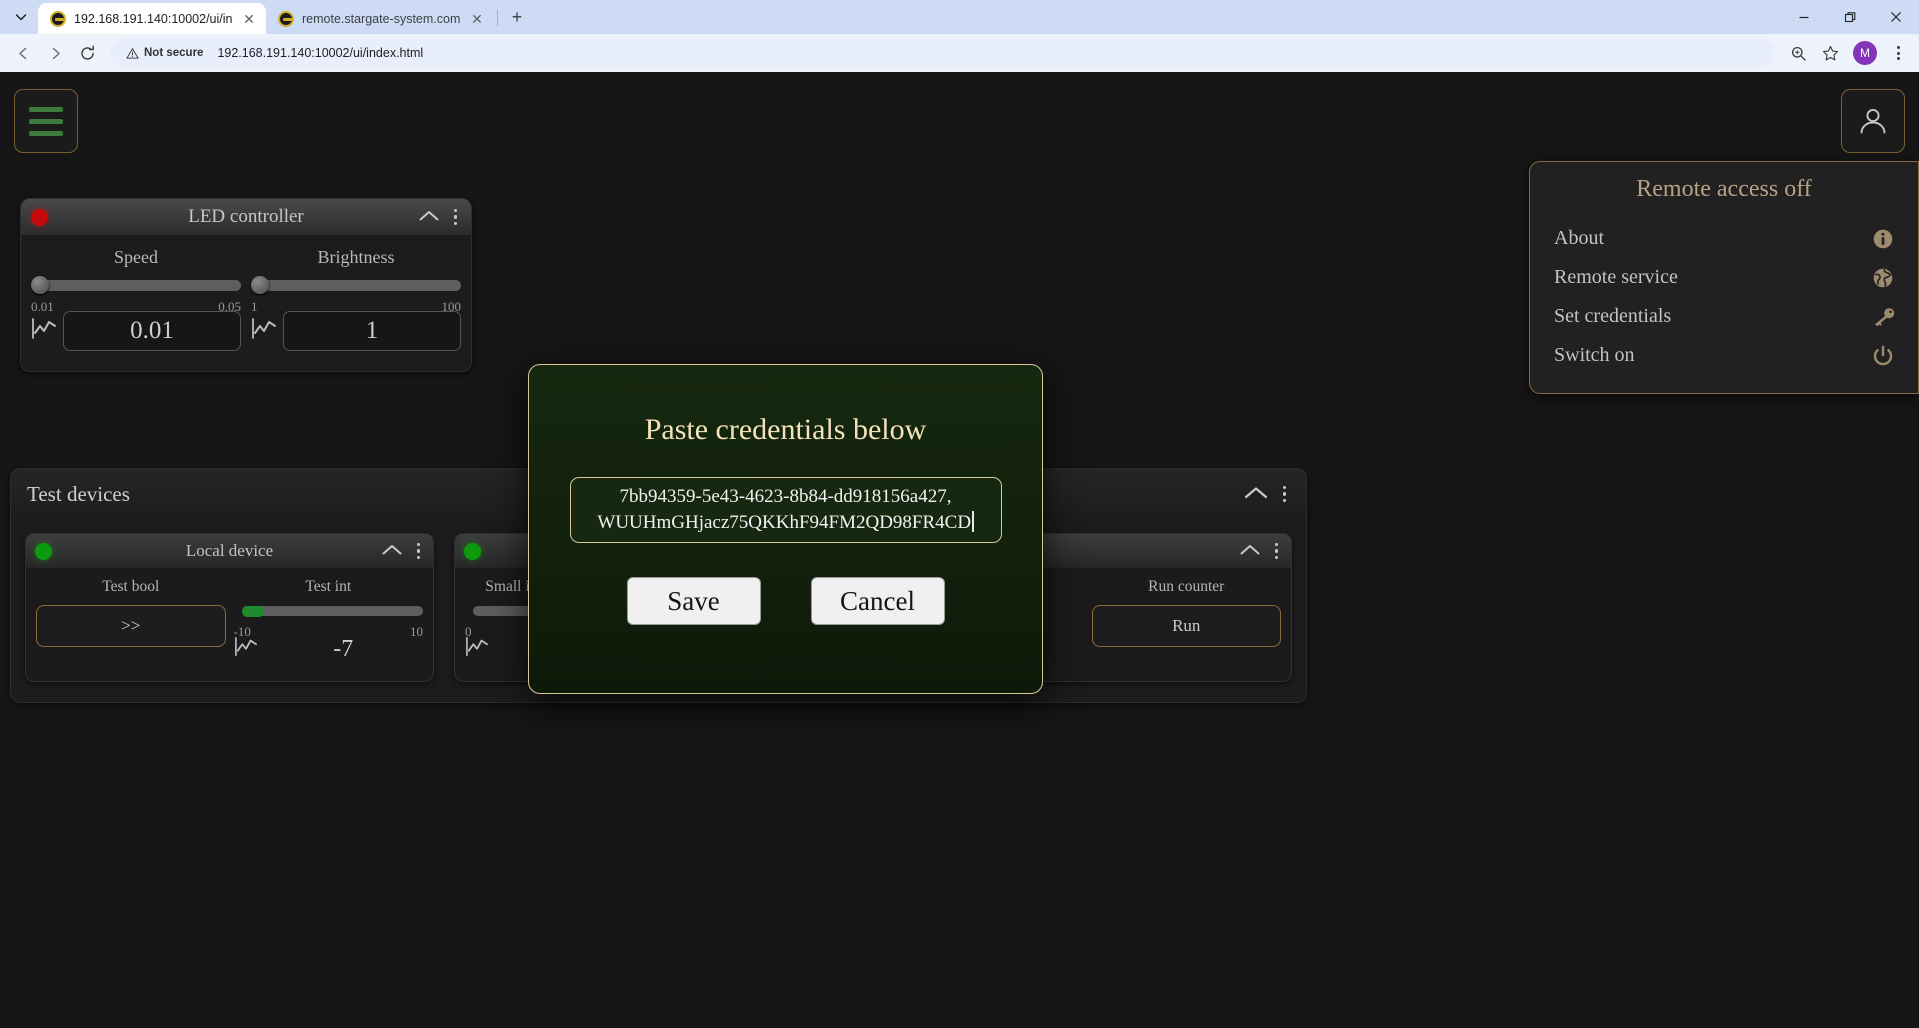 The width and height of the screenshot is (1919, 1028). What do you see at coordinates (174, 53) in the screenshot?
I see `security-label: Not secure` at bounding box center [174, 53].